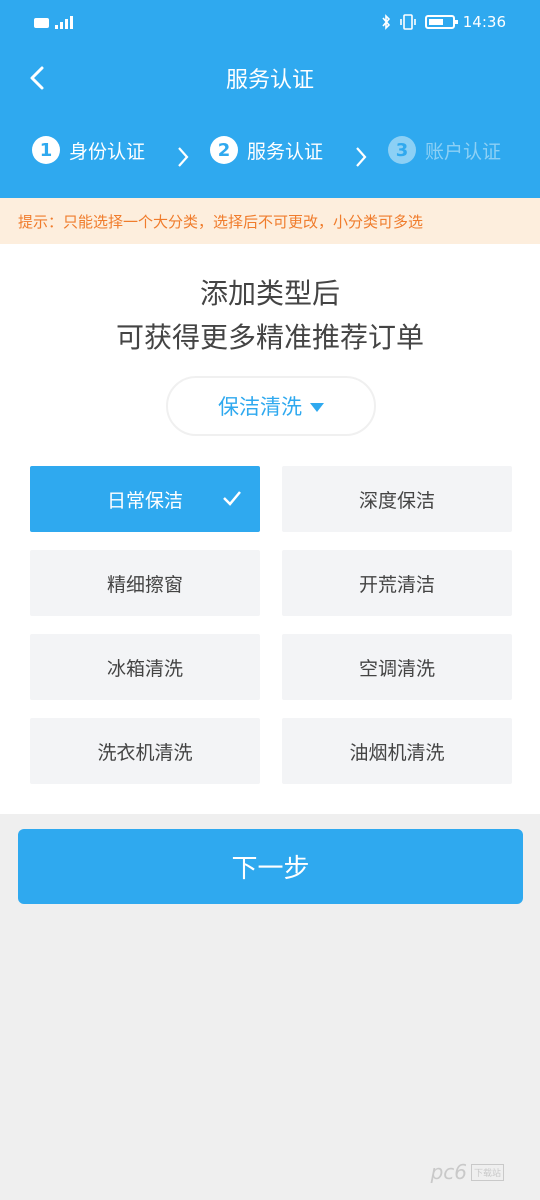  I want to click on category-option: 冰箱清洗, so click(145, 667).